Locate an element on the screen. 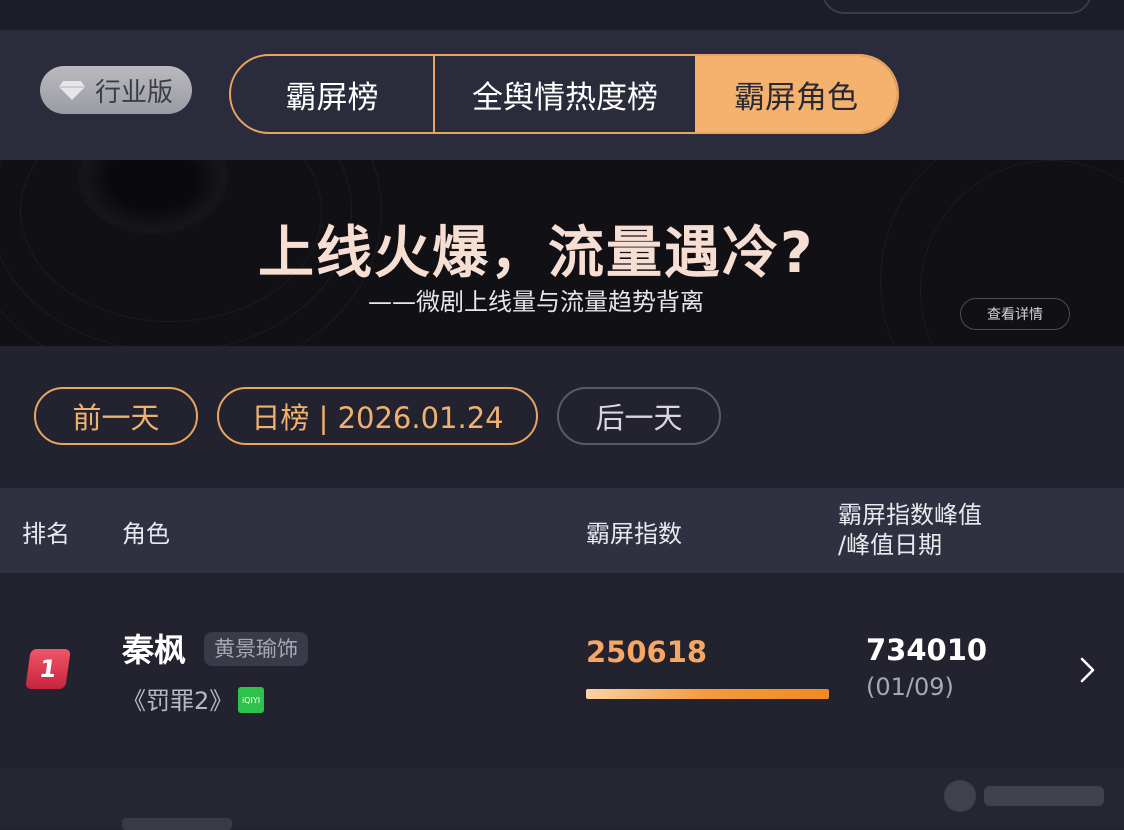  dominance-index-value: 250618 is located at coordinates (647, 652).